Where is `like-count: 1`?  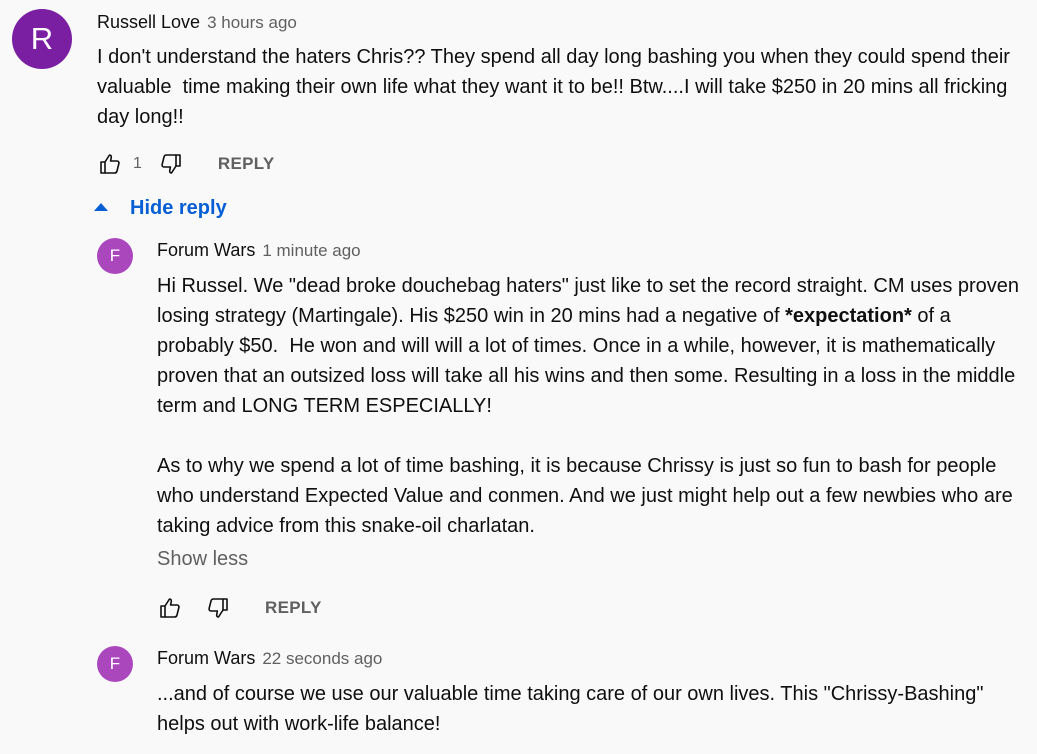
like-count: 1 is located at coordinates (137, 163).